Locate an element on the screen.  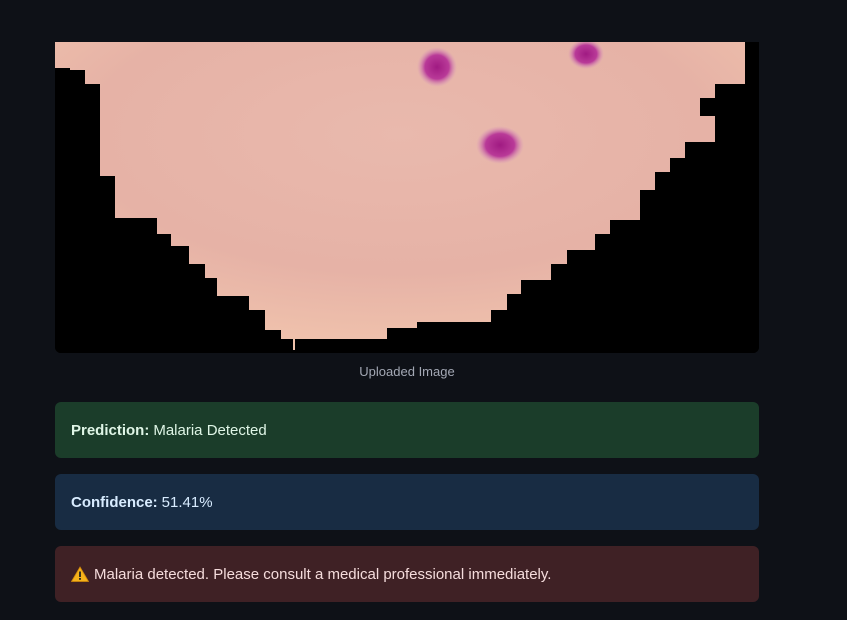
confidence-label: Confidence: is located at coordinates (114, 502).